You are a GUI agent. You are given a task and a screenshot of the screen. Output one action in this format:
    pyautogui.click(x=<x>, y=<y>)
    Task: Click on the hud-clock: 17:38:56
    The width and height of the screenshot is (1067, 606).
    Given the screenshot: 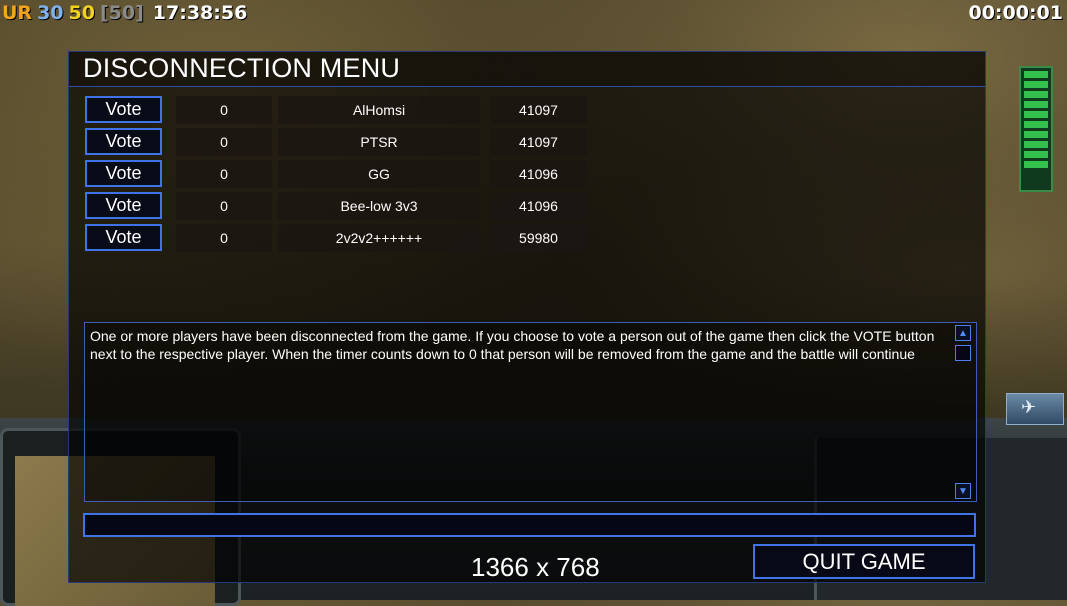 What is the action you would take?
    pyautogui.click(x=200, y=13)
    